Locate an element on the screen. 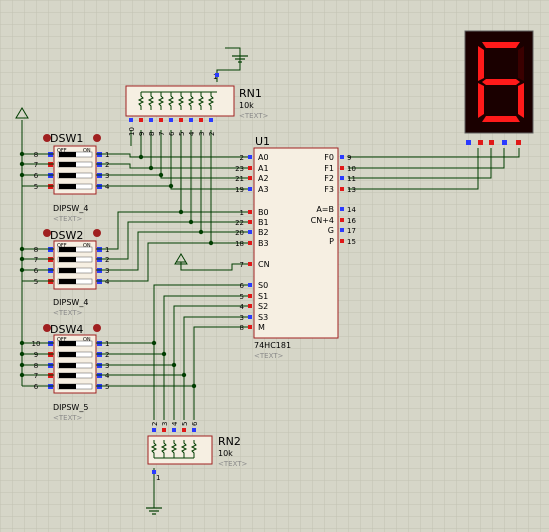 This screenshot has width=549, height=532. dsw1-right-pin-number: 4 is located at coordinates (107, 187).